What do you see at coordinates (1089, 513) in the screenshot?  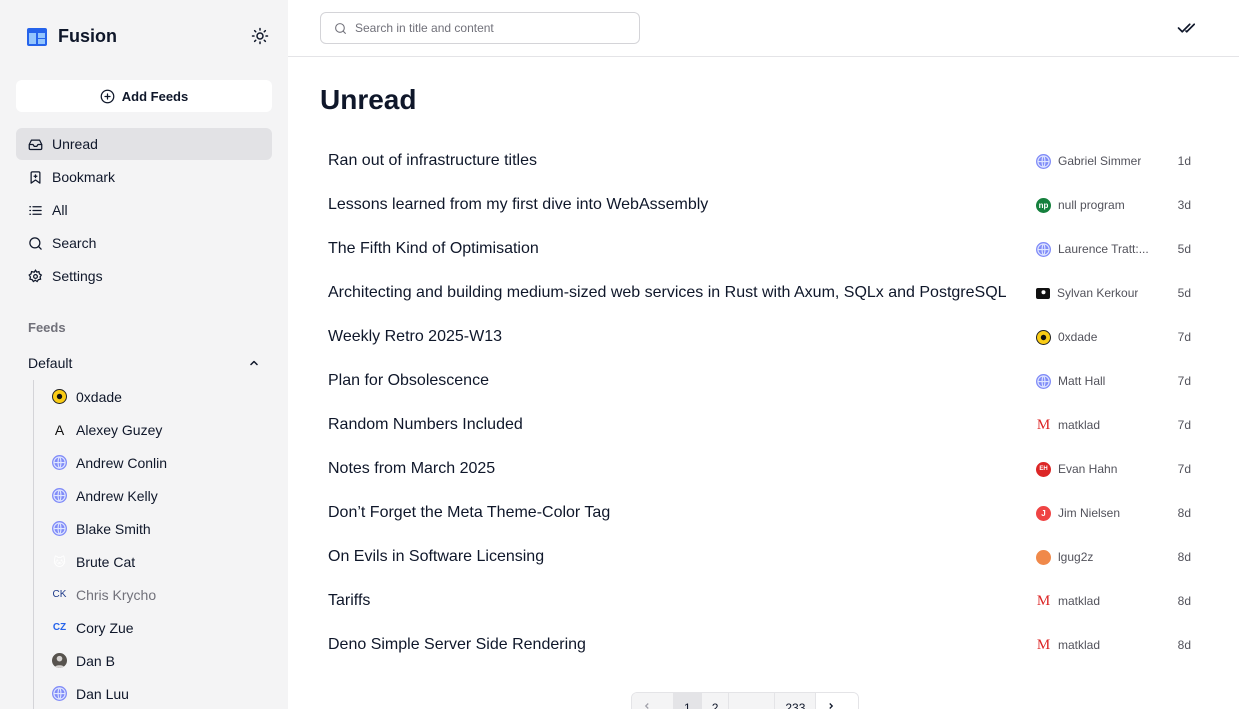 I see `article-feed-name: Jim Nielsen` at bounding box center [1089, 513].